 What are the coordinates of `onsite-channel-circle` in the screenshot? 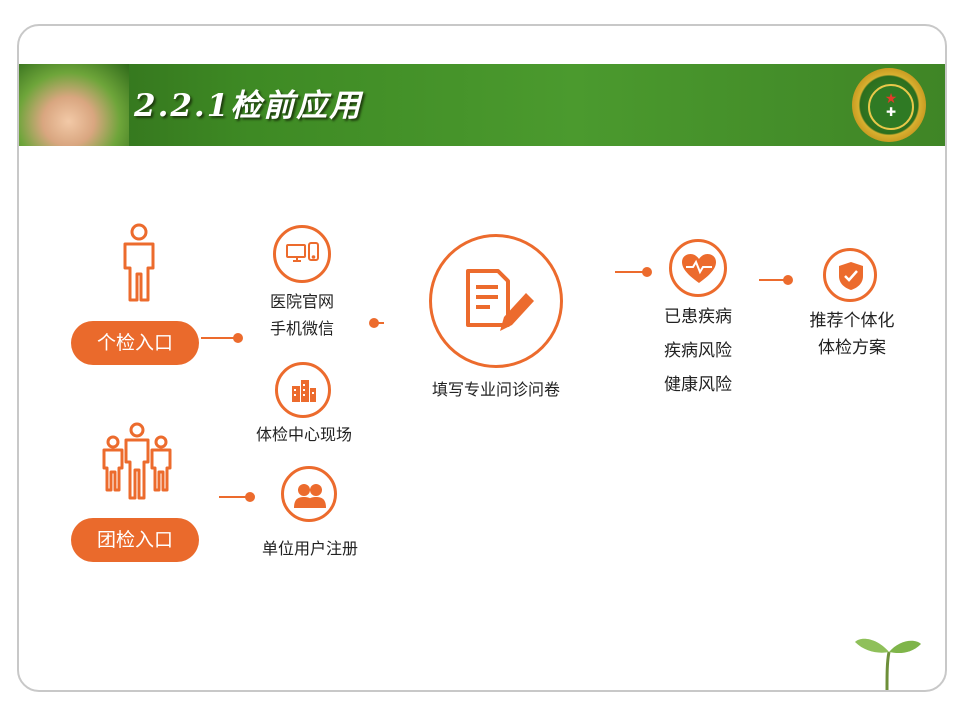 It's located at (303, 390).